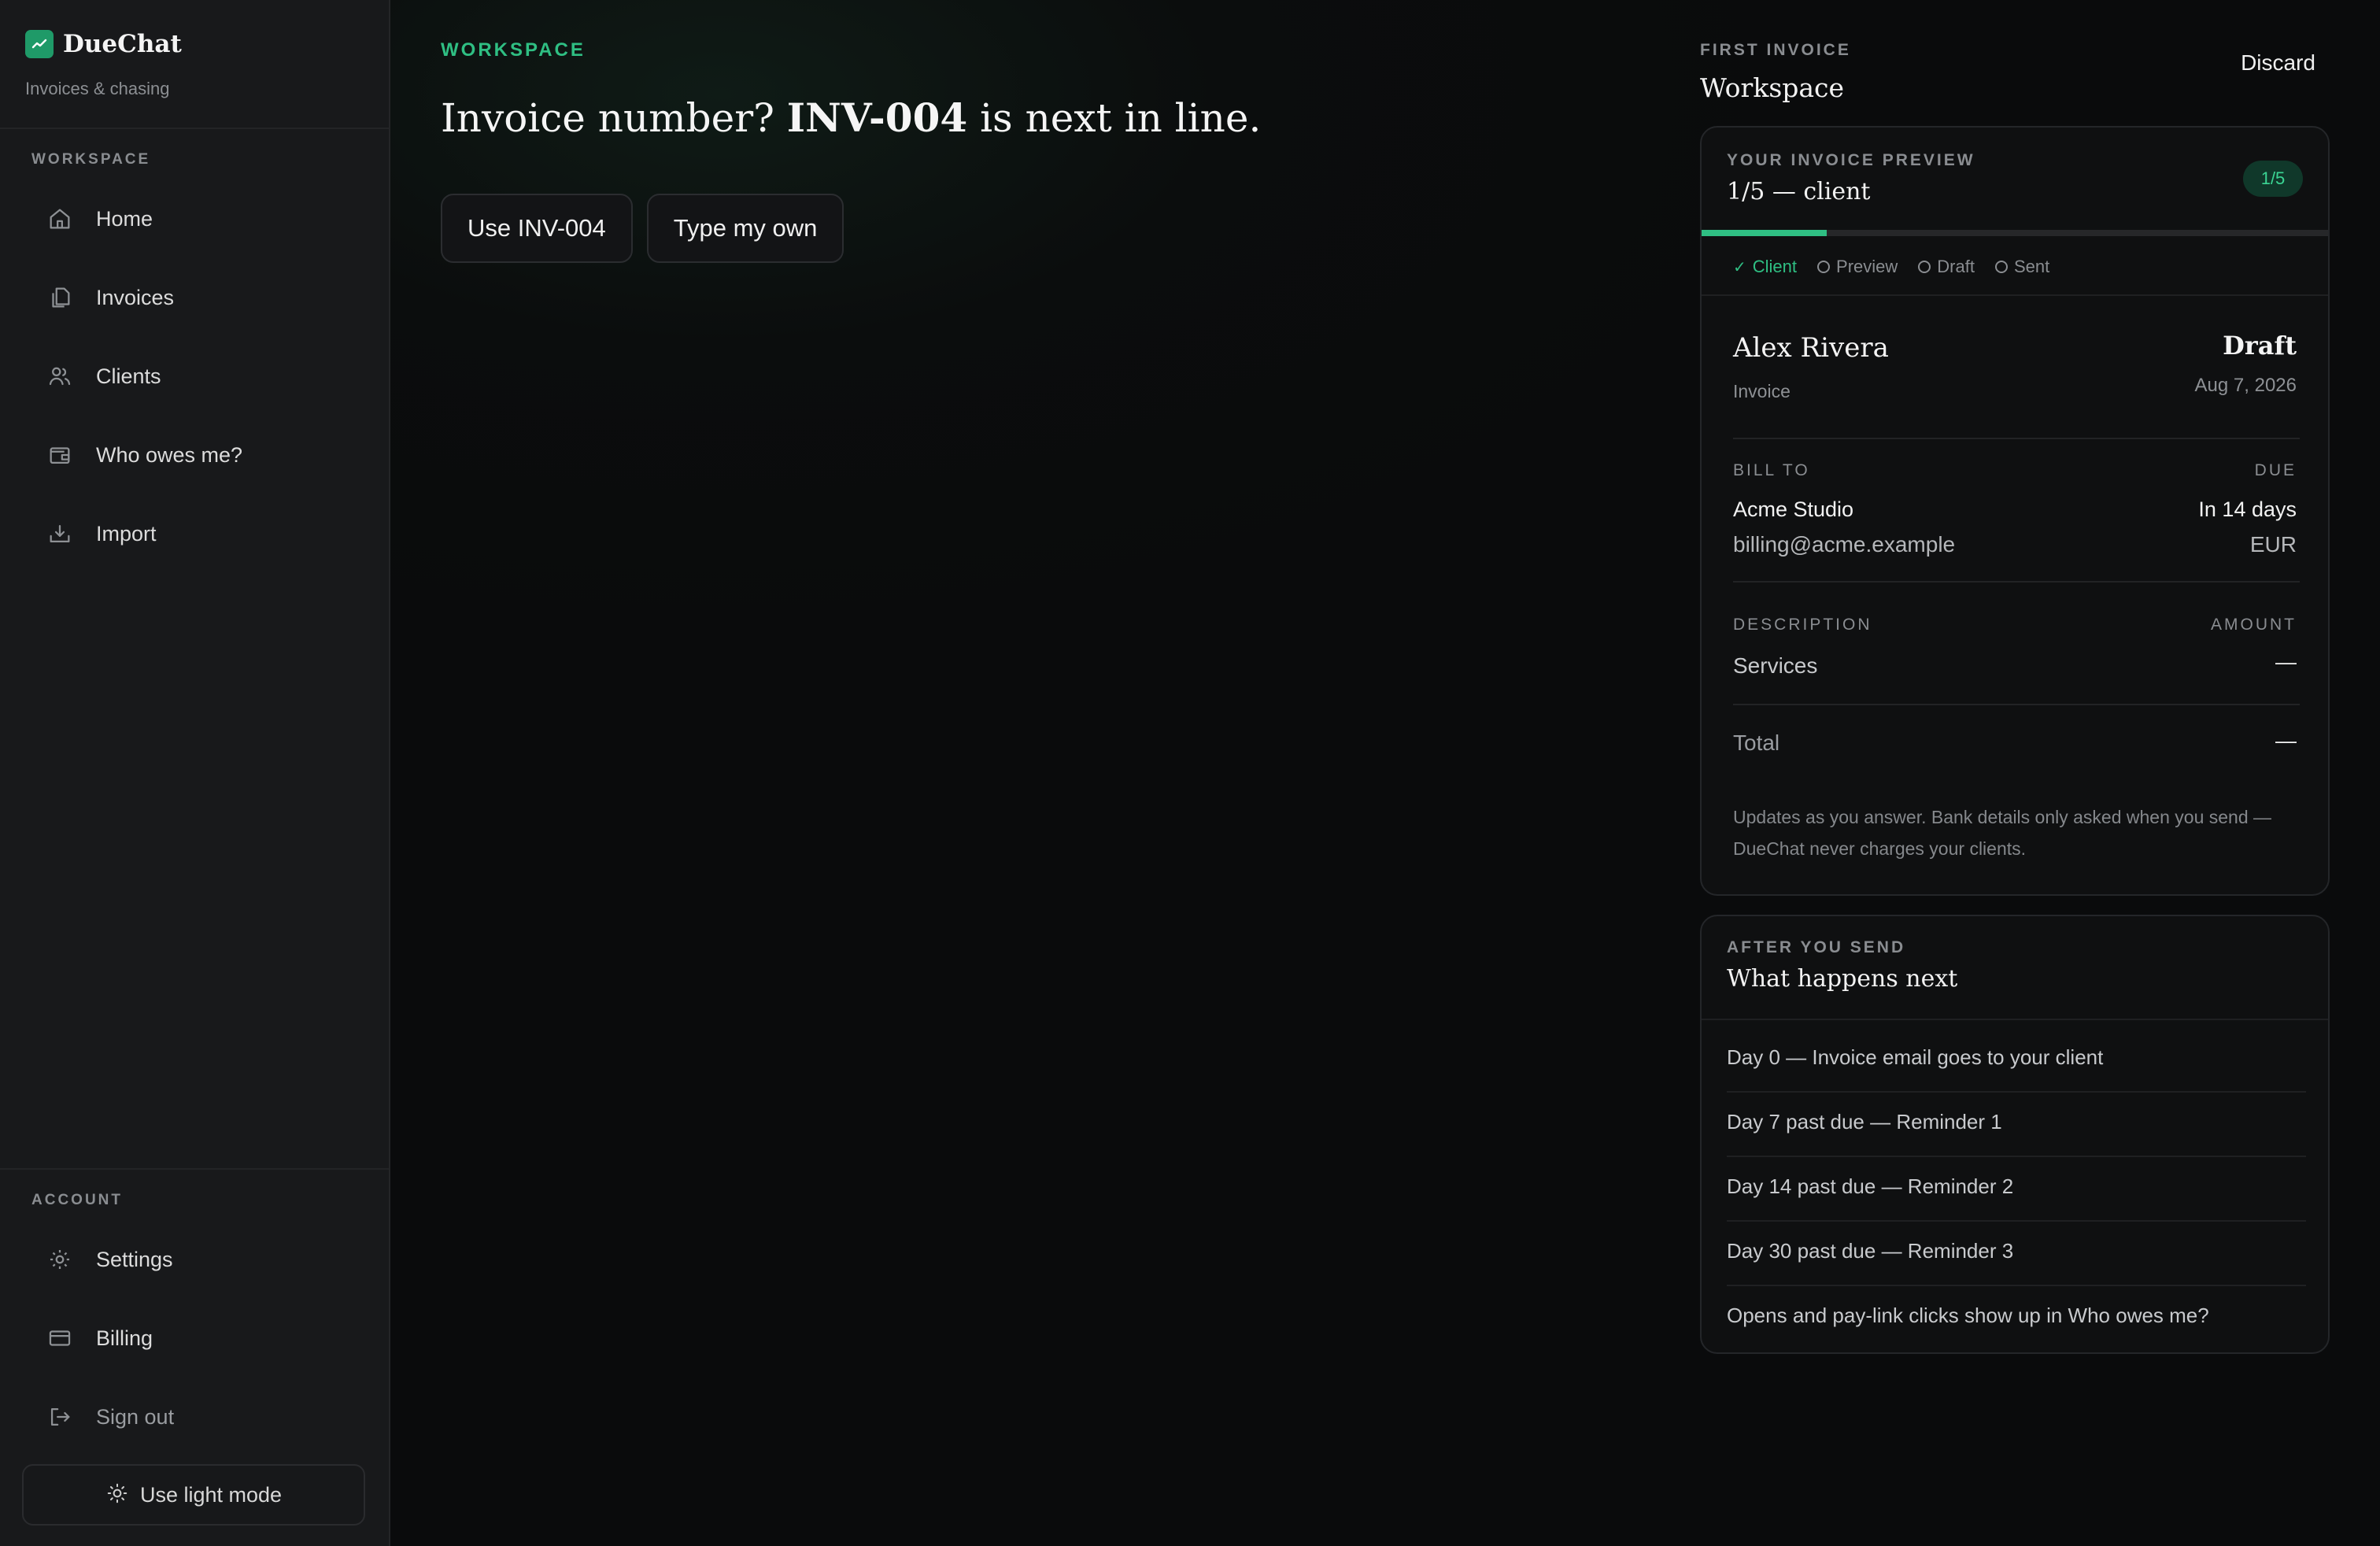 Image resolution: width=2380 pixels, height=1546 pixels. What do you see at coordinates (2273, 179) in the screenshot?
I see `step-count-badge: 1/5` at bounding box center [2273, 179].